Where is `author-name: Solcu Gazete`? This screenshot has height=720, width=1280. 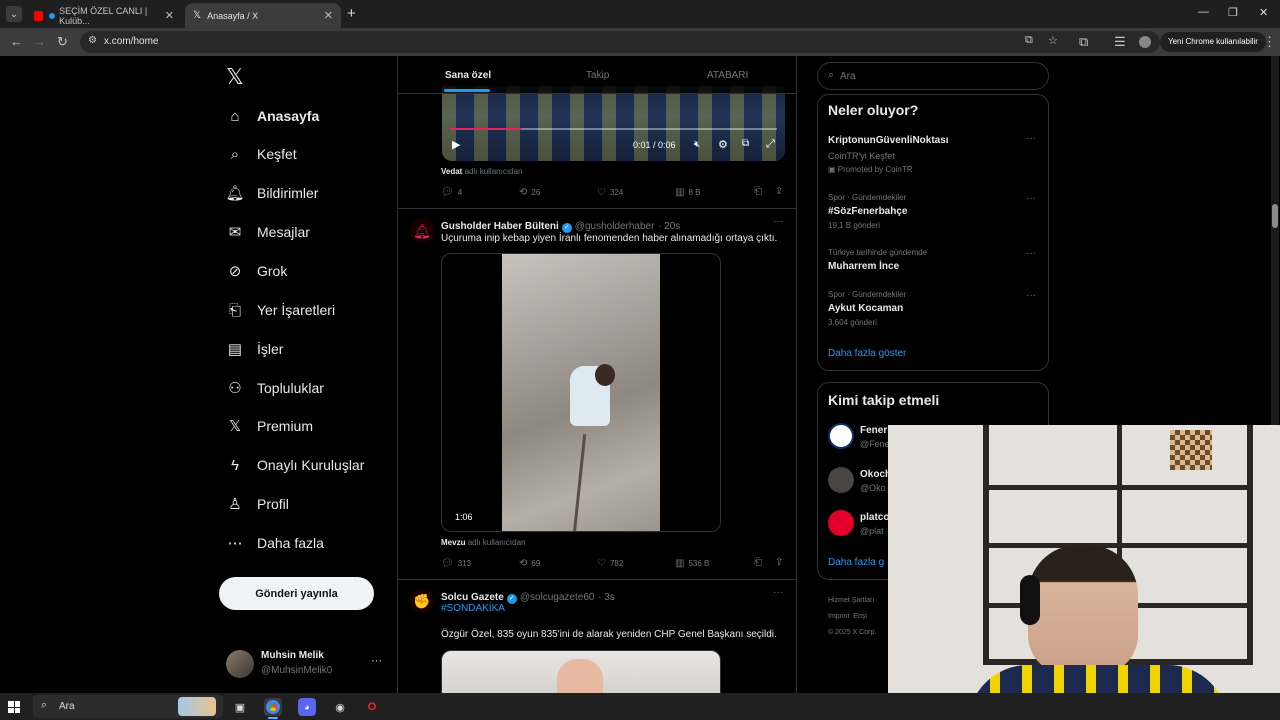
author-name: Solcu Gazete is located at coordinates (472, 597).